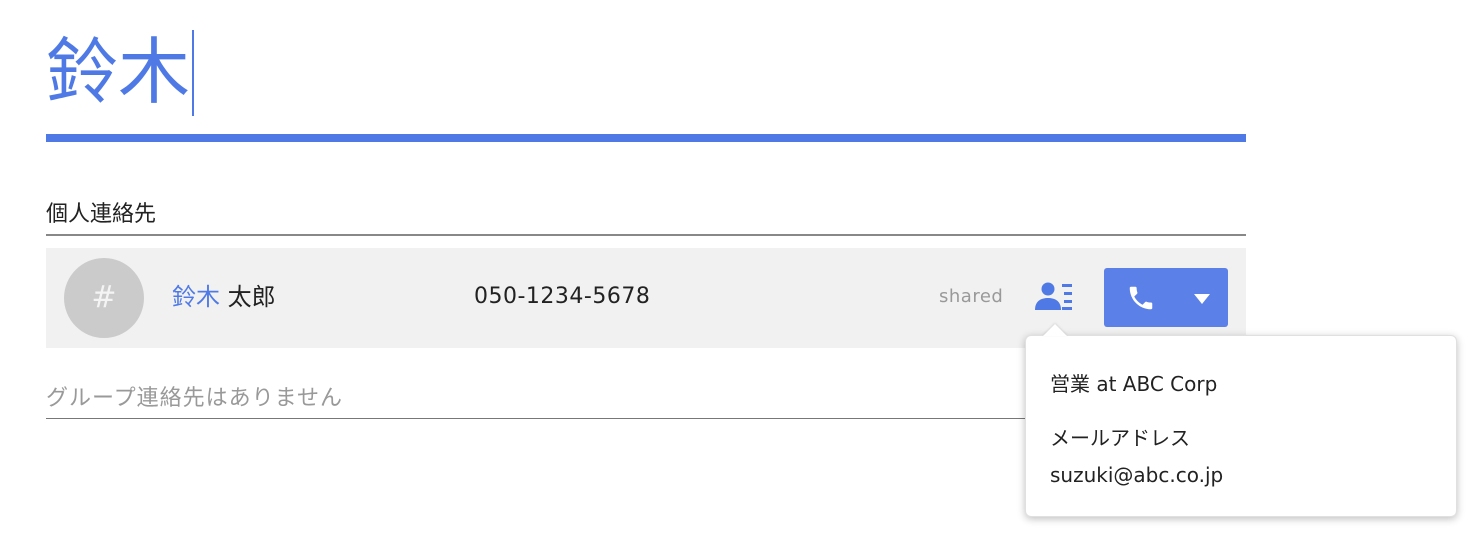  What do you see at coordinates (1241, 426) in the screenshot?
I see `contact-details-popover: 営業 at ABC Corp メールアドレス suzuki@abc.co.jp` at bounding box center [1241, 426].